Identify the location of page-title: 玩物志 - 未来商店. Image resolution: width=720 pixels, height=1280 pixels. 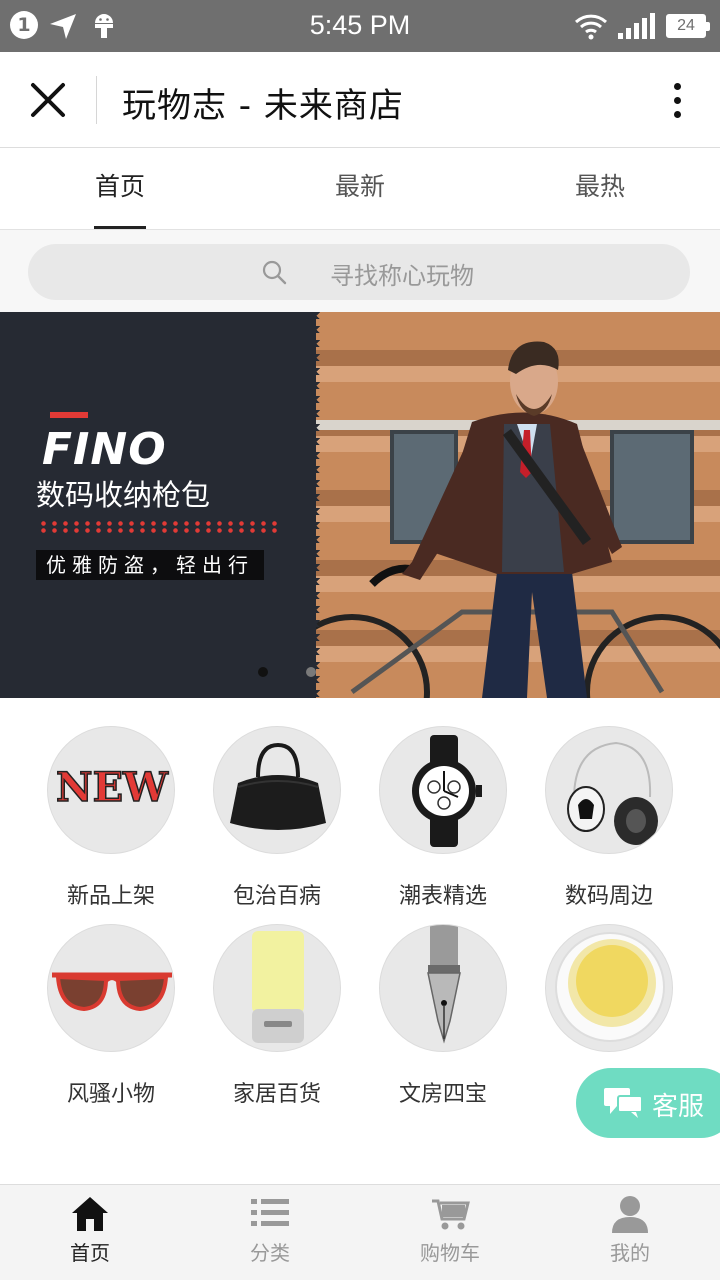
(263, 106).